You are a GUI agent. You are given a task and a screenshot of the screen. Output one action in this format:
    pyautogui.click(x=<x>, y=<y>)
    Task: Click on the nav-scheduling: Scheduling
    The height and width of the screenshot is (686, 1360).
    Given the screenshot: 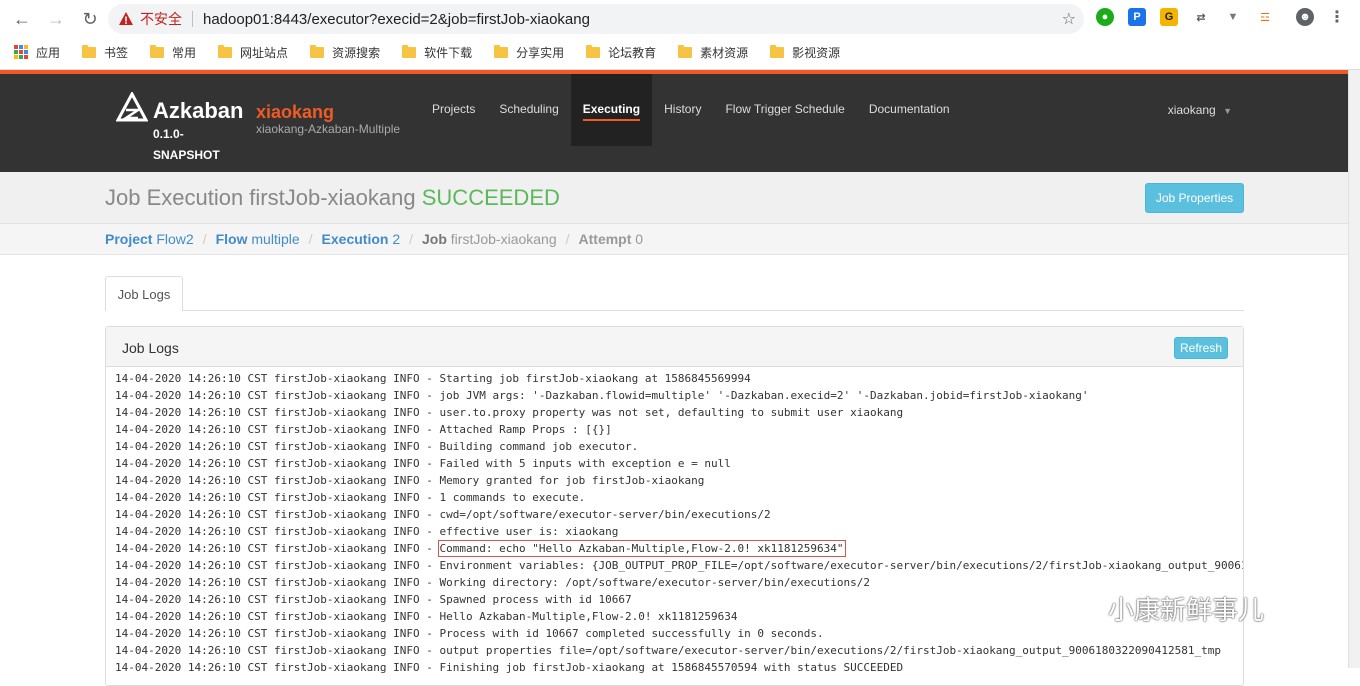 What is the action you would take?
    pyautogui.click(x=528, y=110)
    